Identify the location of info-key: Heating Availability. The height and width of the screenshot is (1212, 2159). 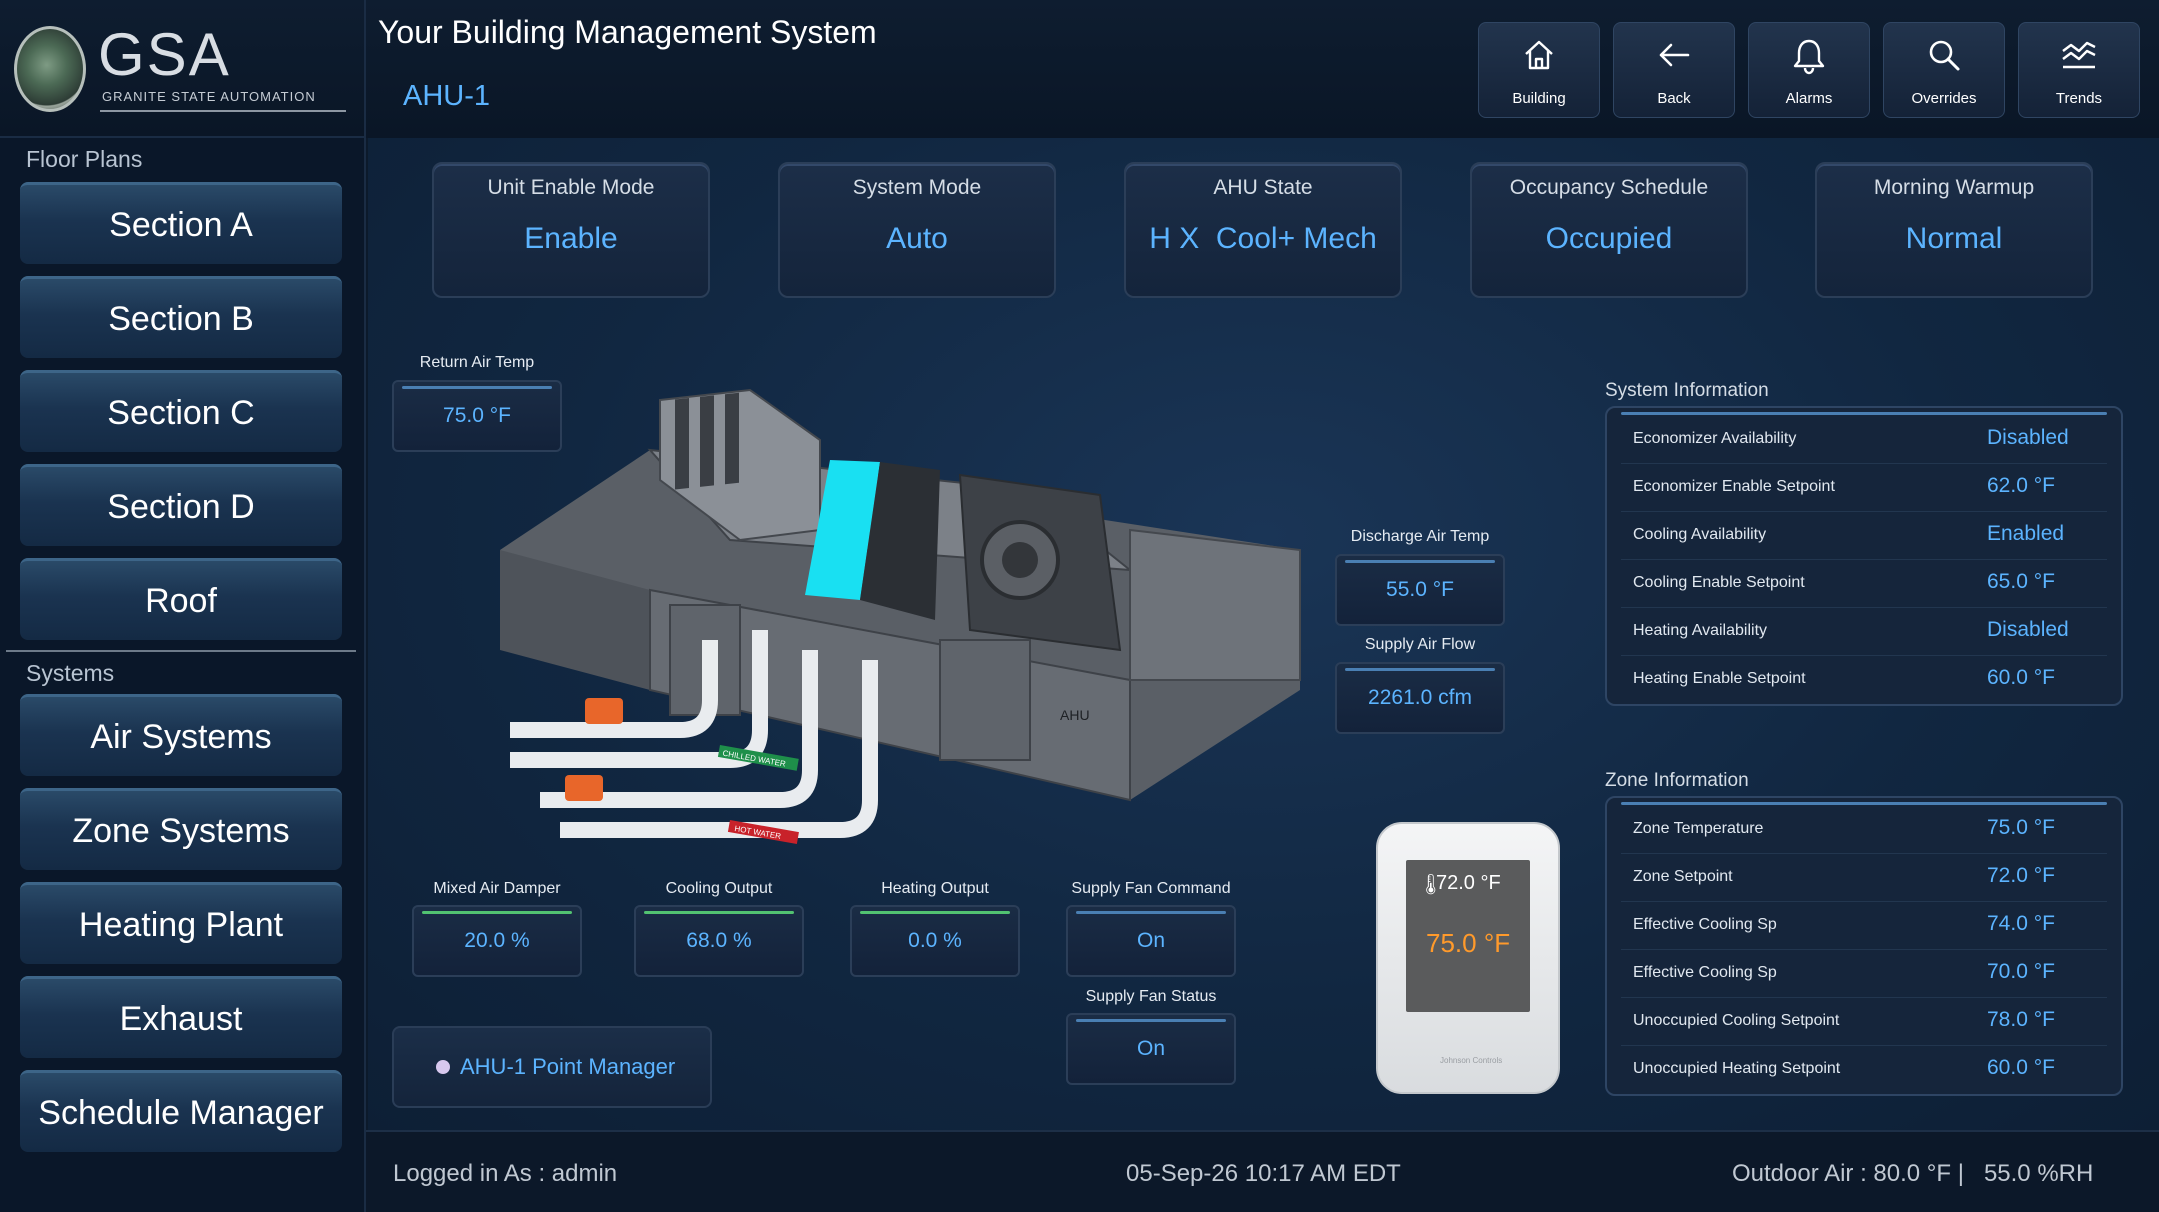
(1700, 630).